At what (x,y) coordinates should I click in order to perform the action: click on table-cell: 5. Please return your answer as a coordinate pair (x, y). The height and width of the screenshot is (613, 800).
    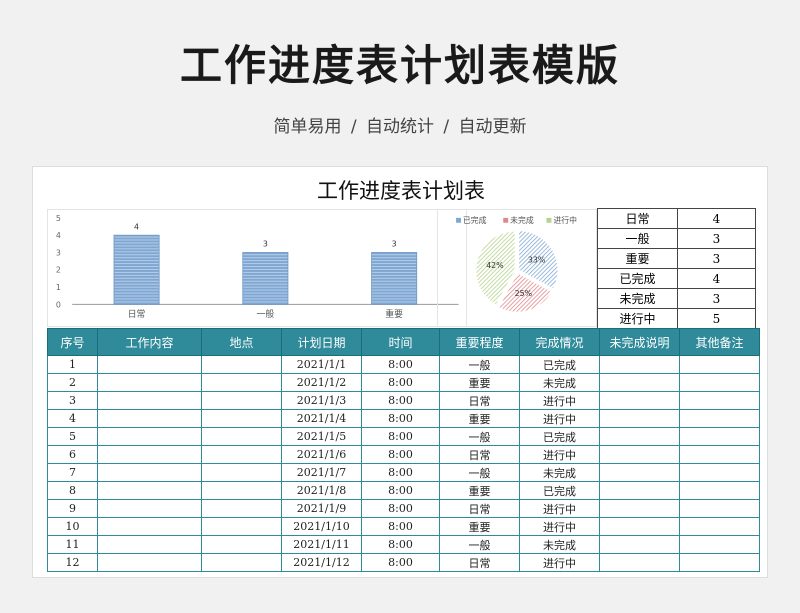
    Looking at the image, I should click on (72, 436).